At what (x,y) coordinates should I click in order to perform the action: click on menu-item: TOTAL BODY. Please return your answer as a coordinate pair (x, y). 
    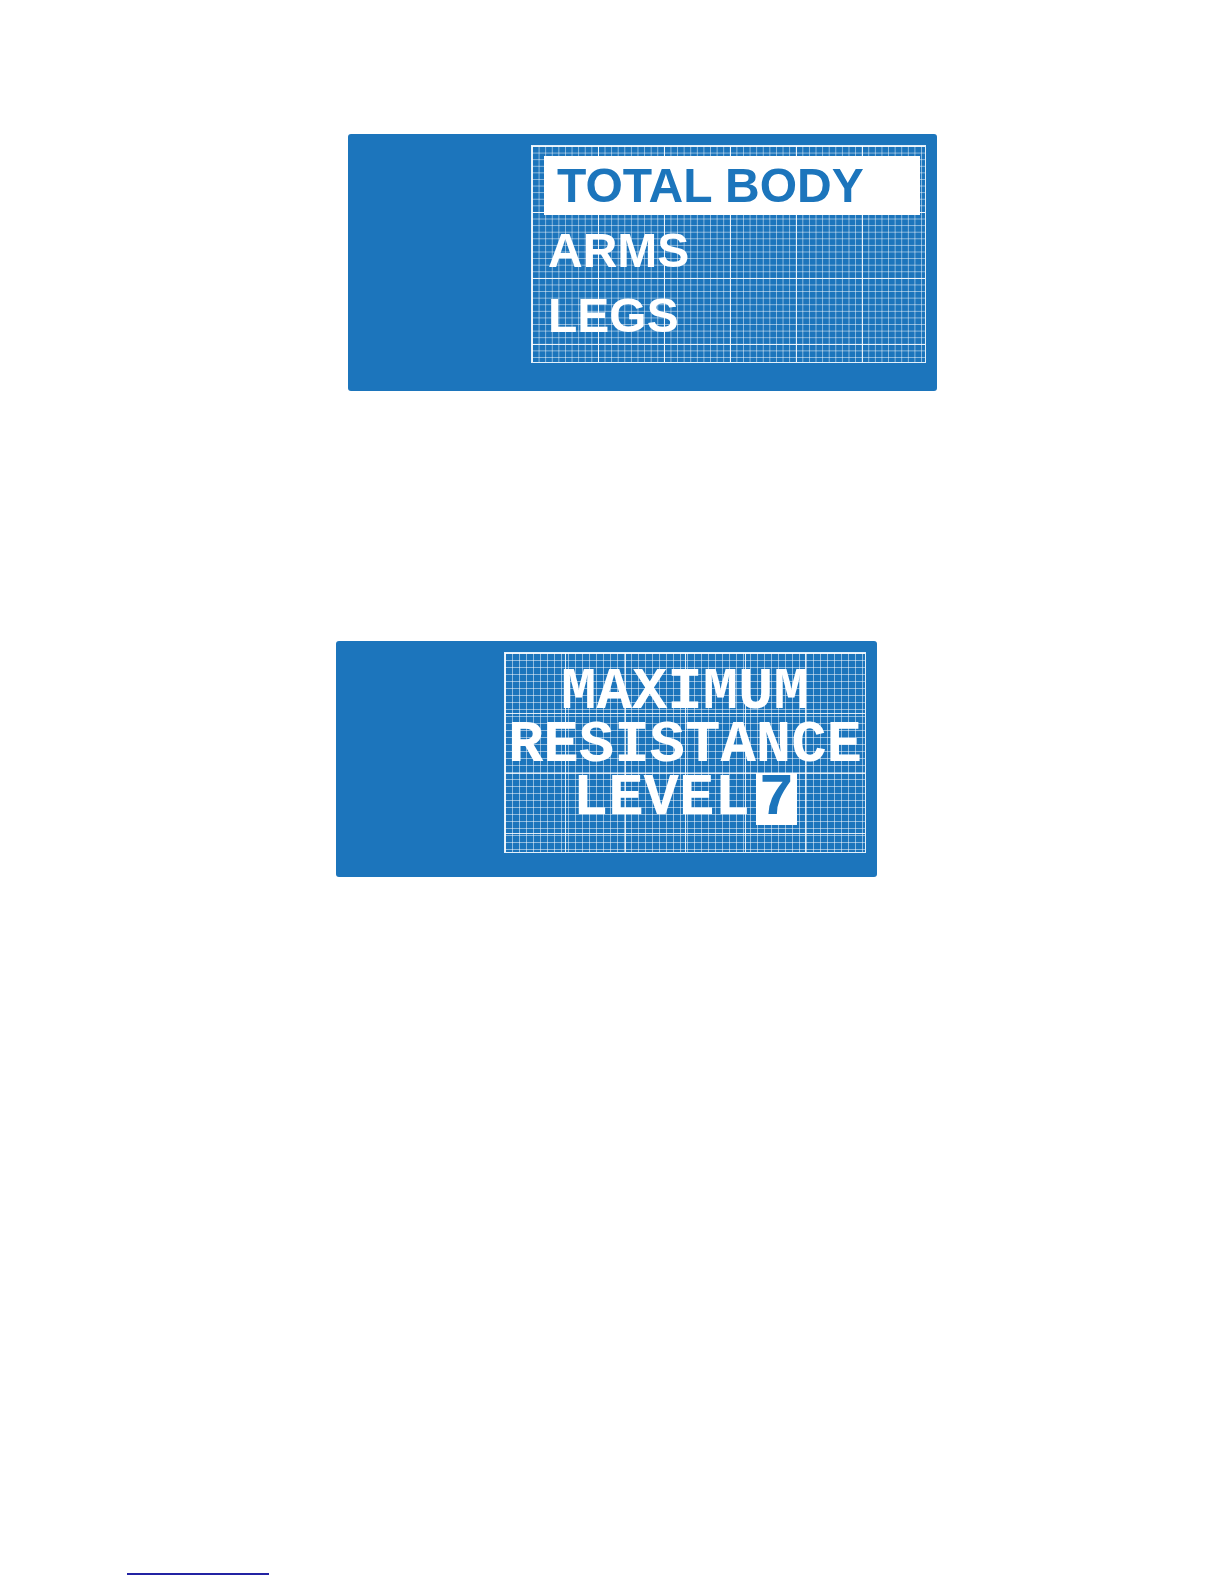
    Looking at the image, I should click on (732, 185).